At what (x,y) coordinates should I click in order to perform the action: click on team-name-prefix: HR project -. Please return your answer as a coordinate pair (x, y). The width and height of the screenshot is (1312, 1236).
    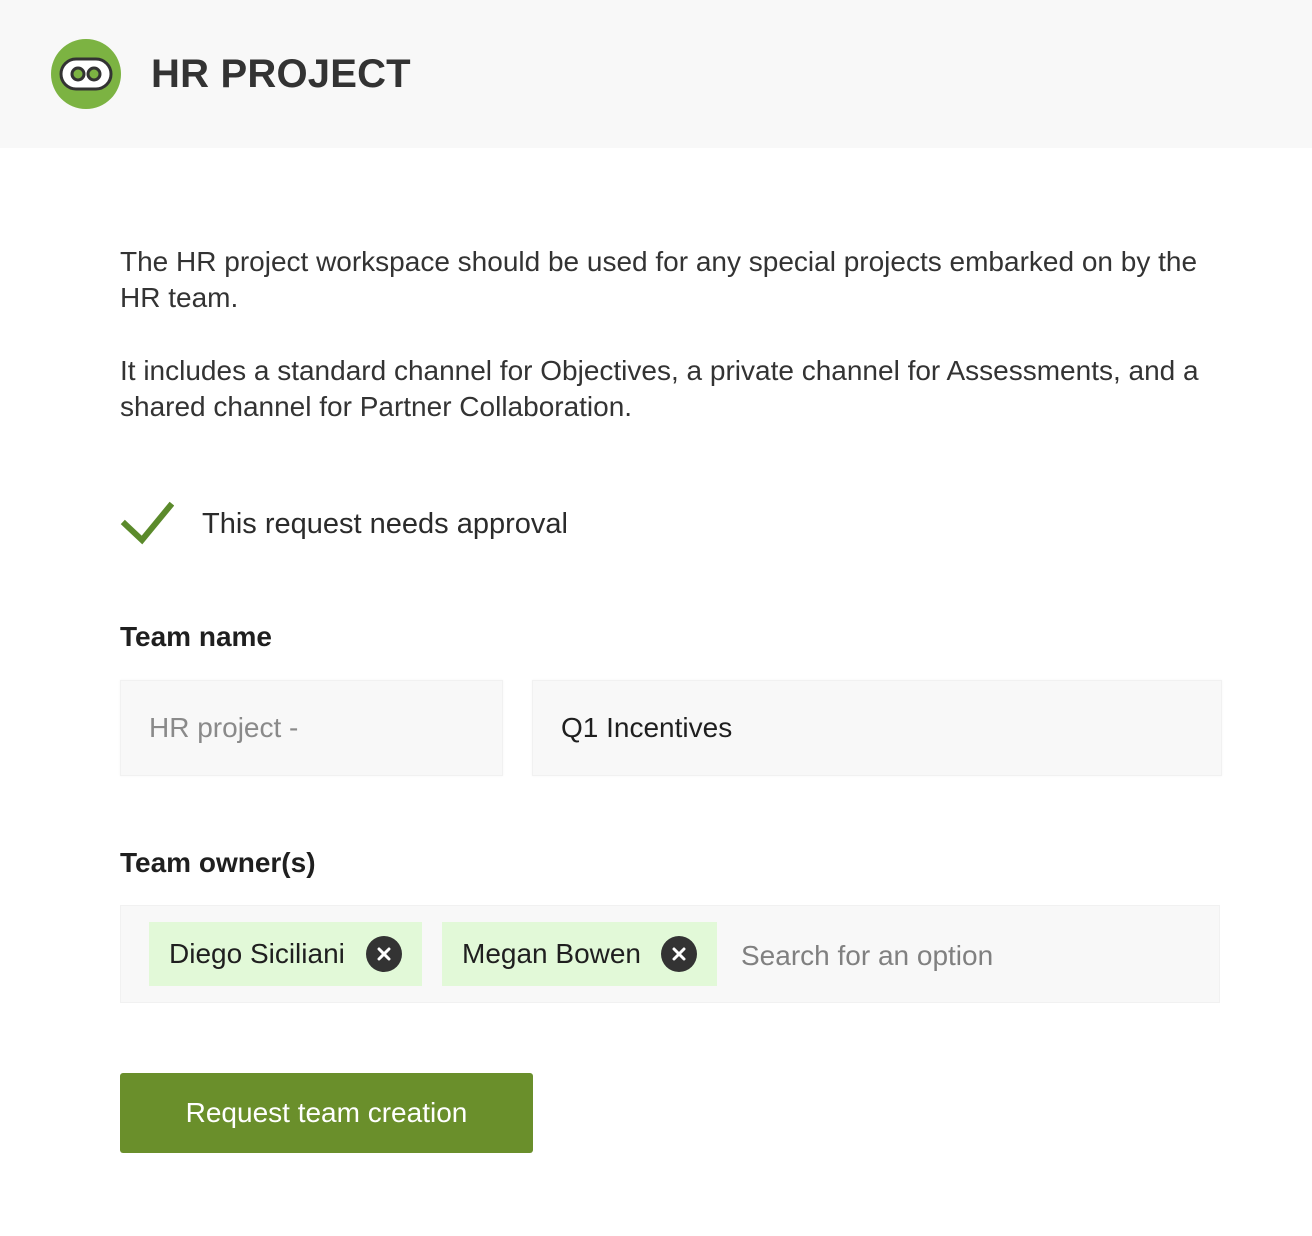
    Looking at the image, I should click on (224, 727).